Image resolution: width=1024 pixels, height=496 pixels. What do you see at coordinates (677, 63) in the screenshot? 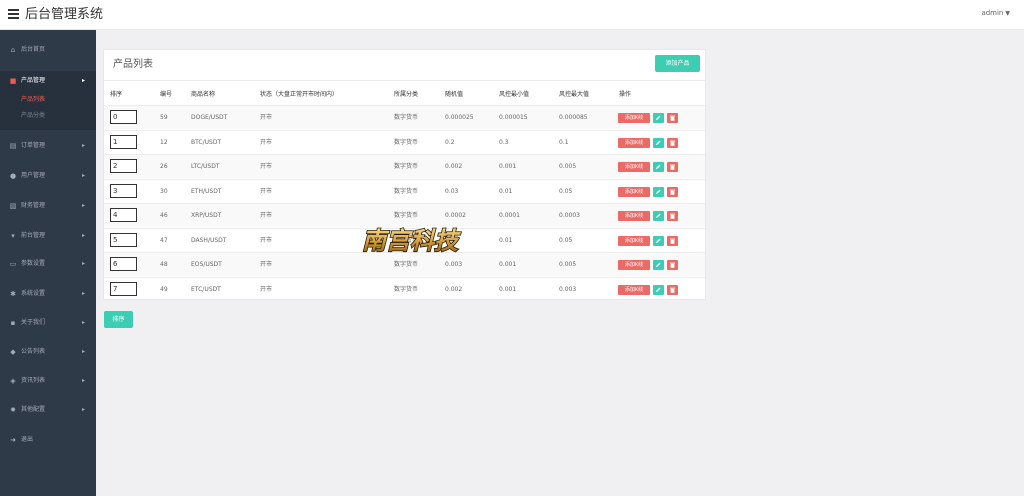
I see `add-product-button: 添加产品` at bounding box center [677, 63].